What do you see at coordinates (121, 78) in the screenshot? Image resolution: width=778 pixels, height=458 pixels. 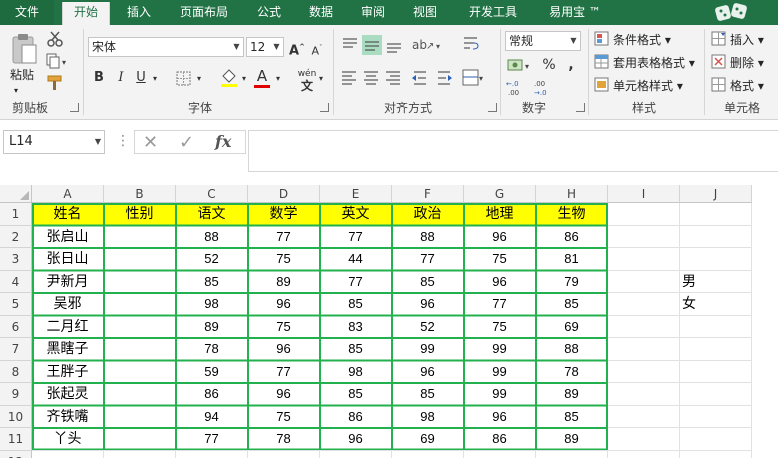 I see `italic-button: I` at bounding box center [121, 78].